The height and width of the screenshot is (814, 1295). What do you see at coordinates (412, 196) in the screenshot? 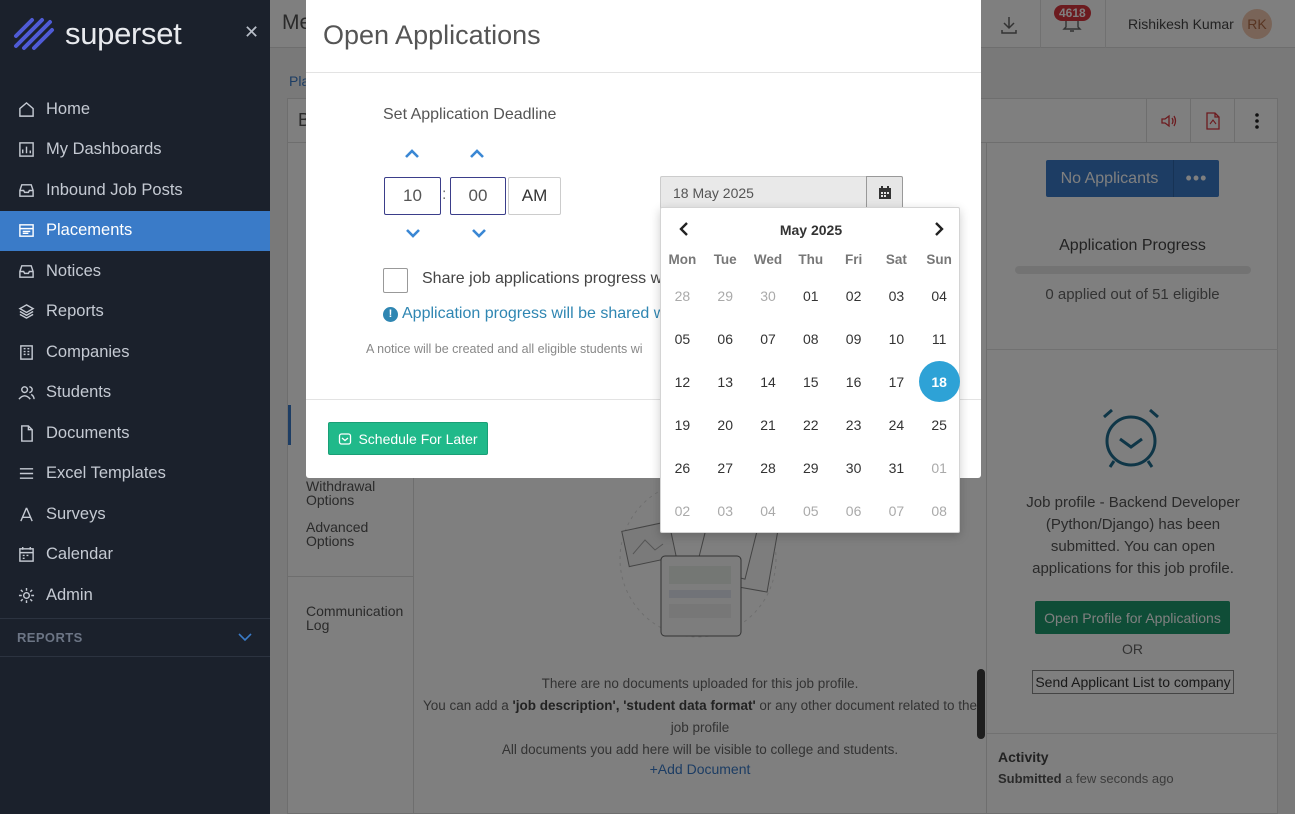
I see `hour-input: 10` at bounding box center [412, 196].